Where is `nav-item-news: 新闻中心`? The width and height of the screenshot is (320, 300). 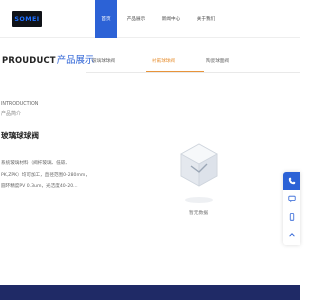 nav-item-news: 新闻中心 is located at coordinates (171, 19).